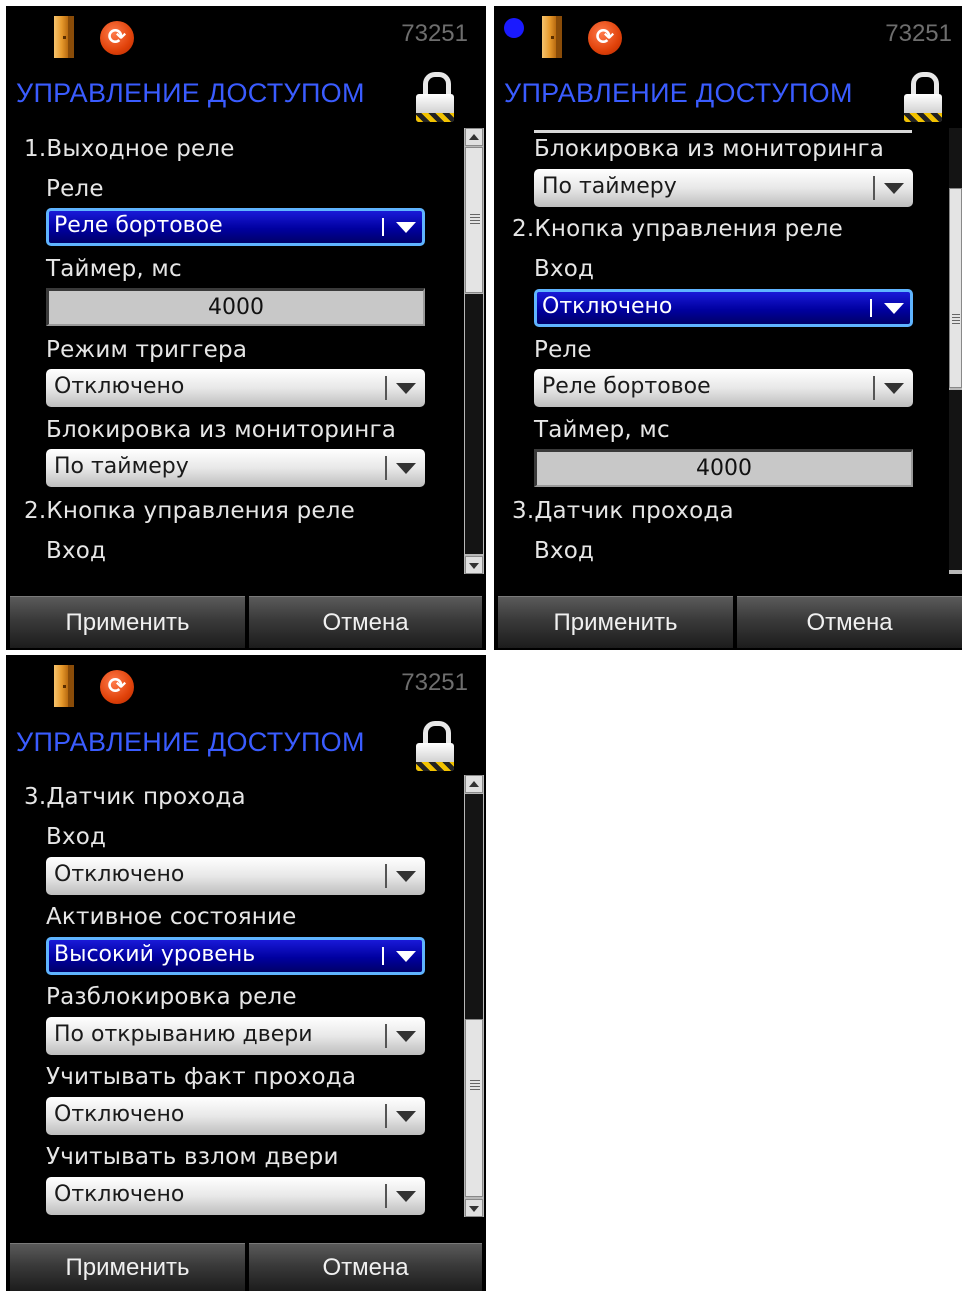  I want to click on field-label: Режим триггера, so click(147, 350).